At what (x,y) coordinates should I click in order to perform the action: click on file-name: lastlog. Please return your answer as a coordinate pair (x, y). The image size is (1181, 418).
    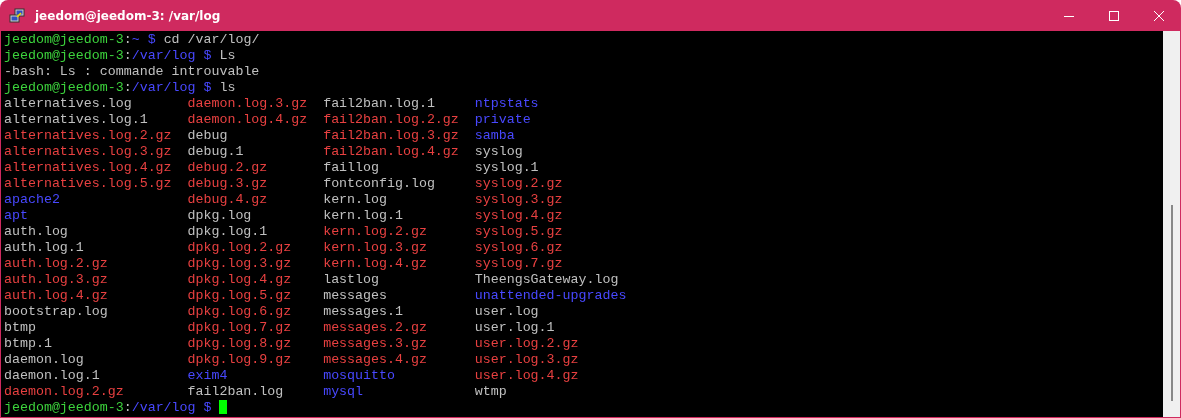
    Looking at the image, I should click on (351, 279).